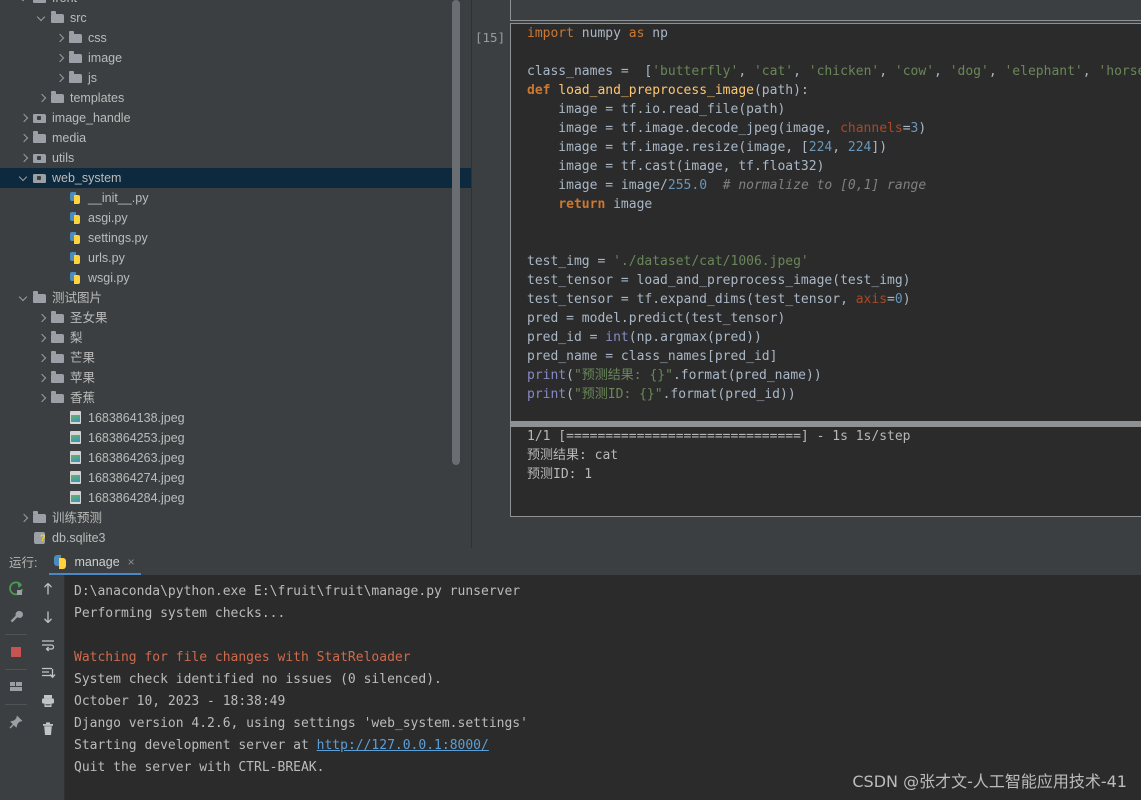  I want to click on server-url-link: http://127.0.0.1:8000/, so click(403, 745).